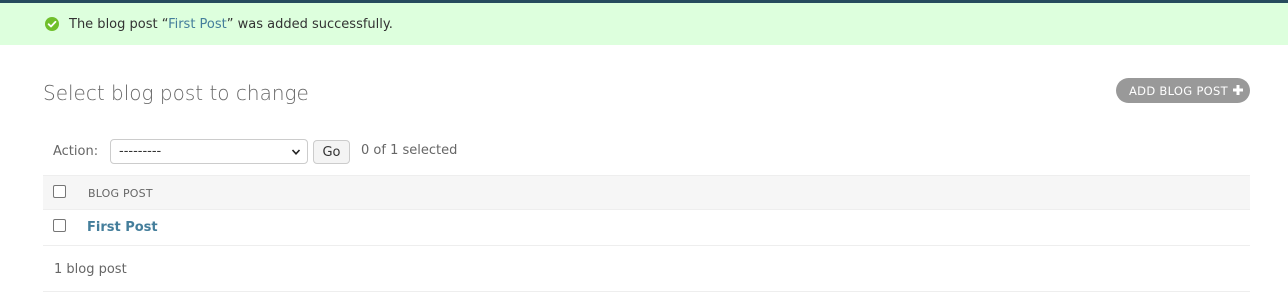 Image resolution: width=1288 pixels, height=297 pixels. I want to click on blog-post-link: First Post, so click(122, 228).